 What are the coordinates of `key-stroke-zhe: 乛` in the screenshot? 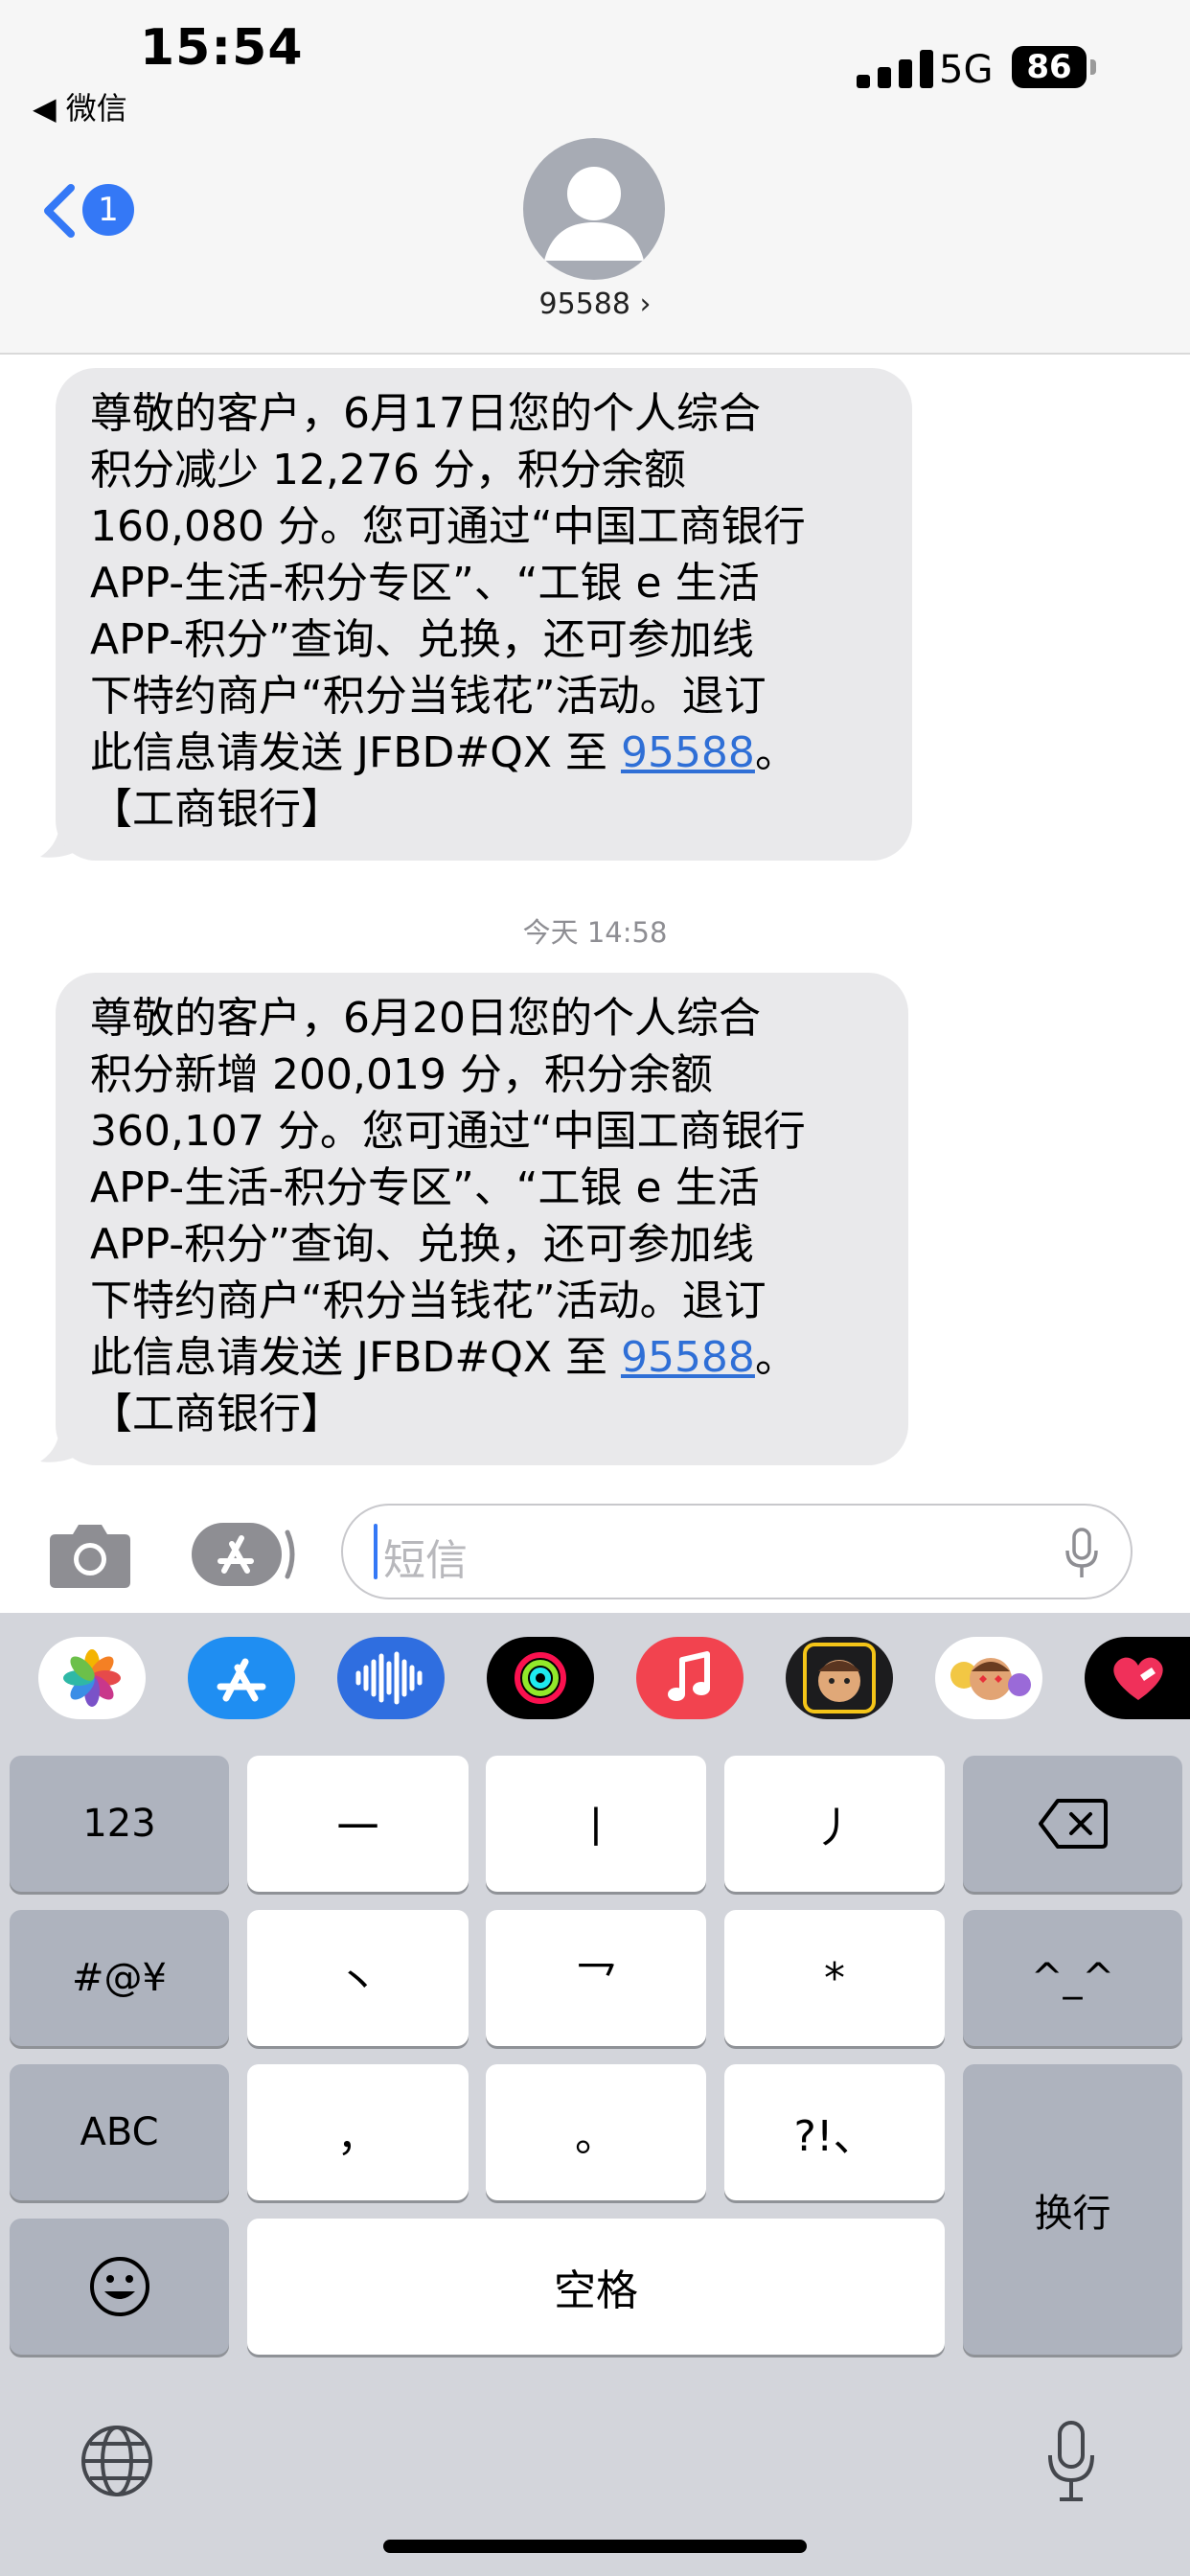 It's located at (596, 1978).